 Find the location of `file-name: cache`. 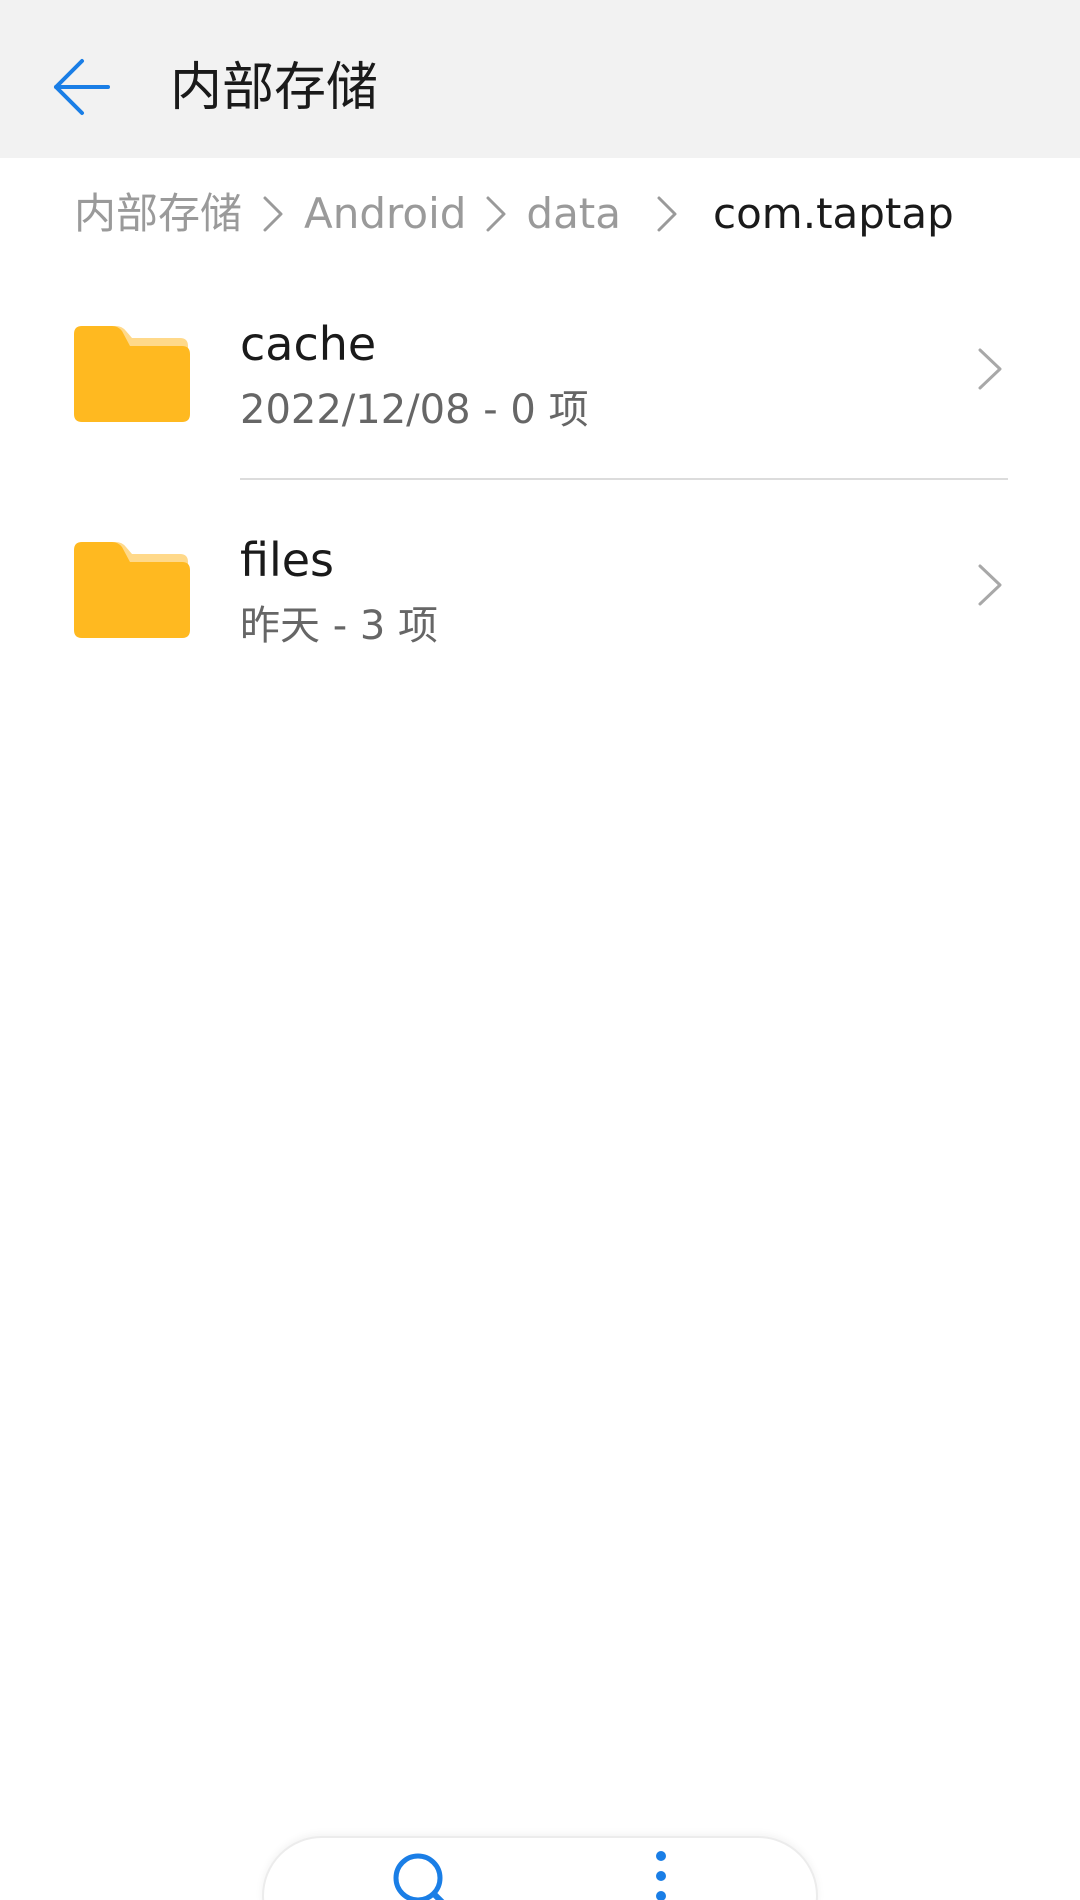

file-name: cache is located at coordinates (308, 344).